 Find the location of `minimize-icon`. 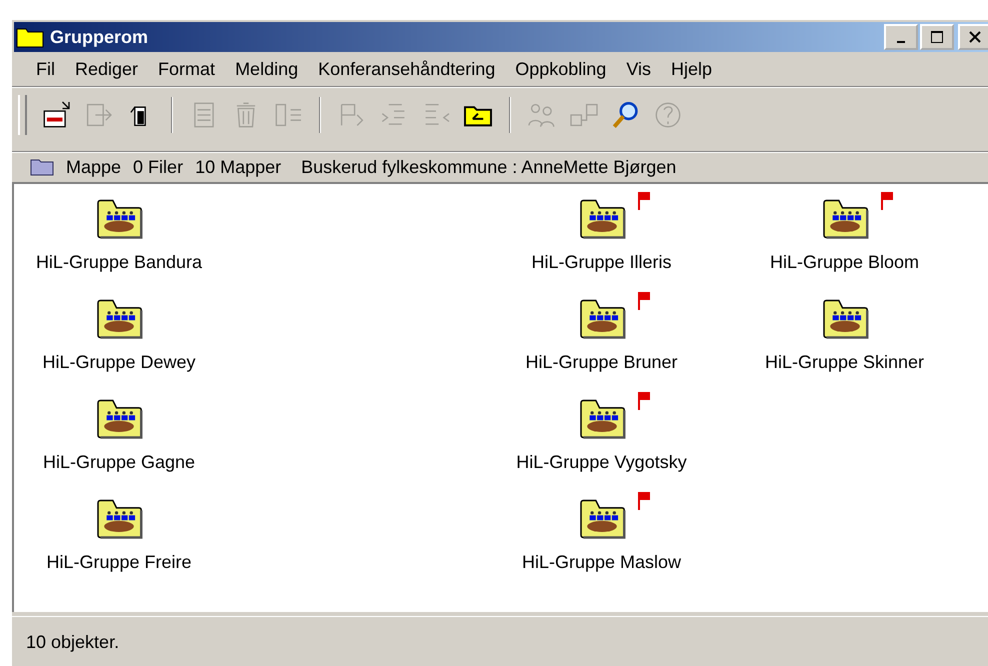

minimize-icon is located at coordinates (901, 42).